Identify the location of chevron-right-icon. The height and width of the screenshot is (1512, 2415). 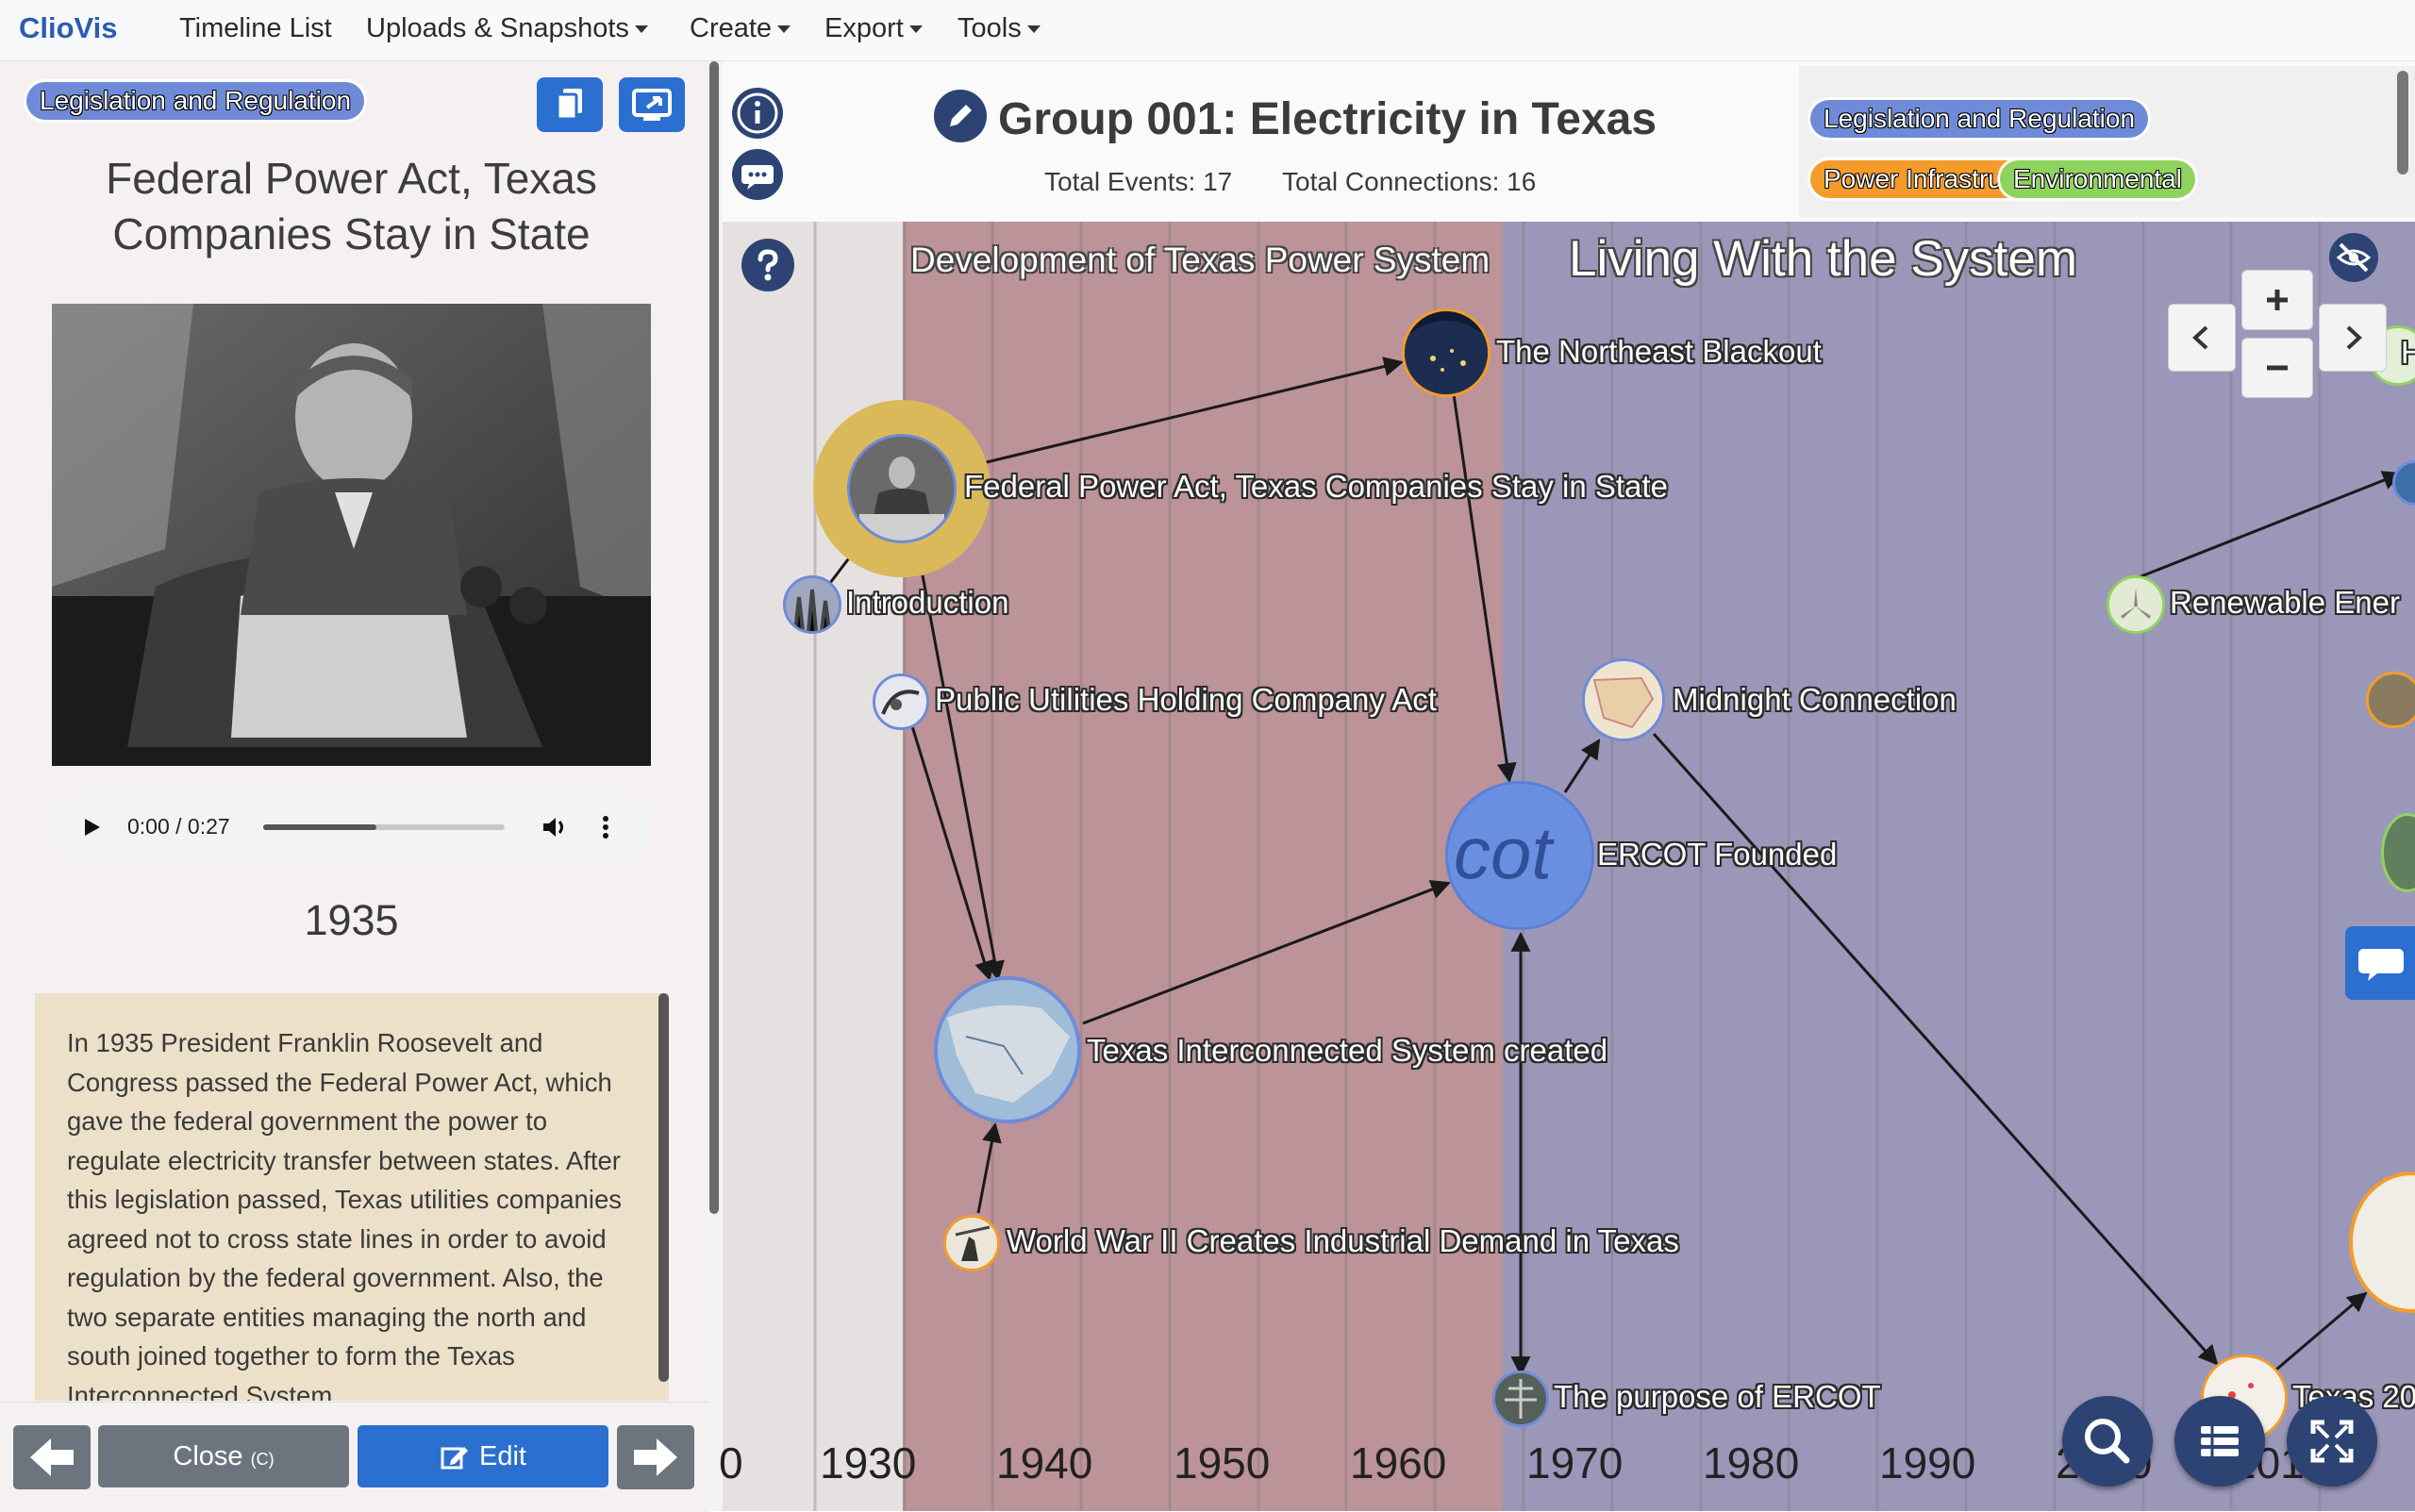
(2354, 337).